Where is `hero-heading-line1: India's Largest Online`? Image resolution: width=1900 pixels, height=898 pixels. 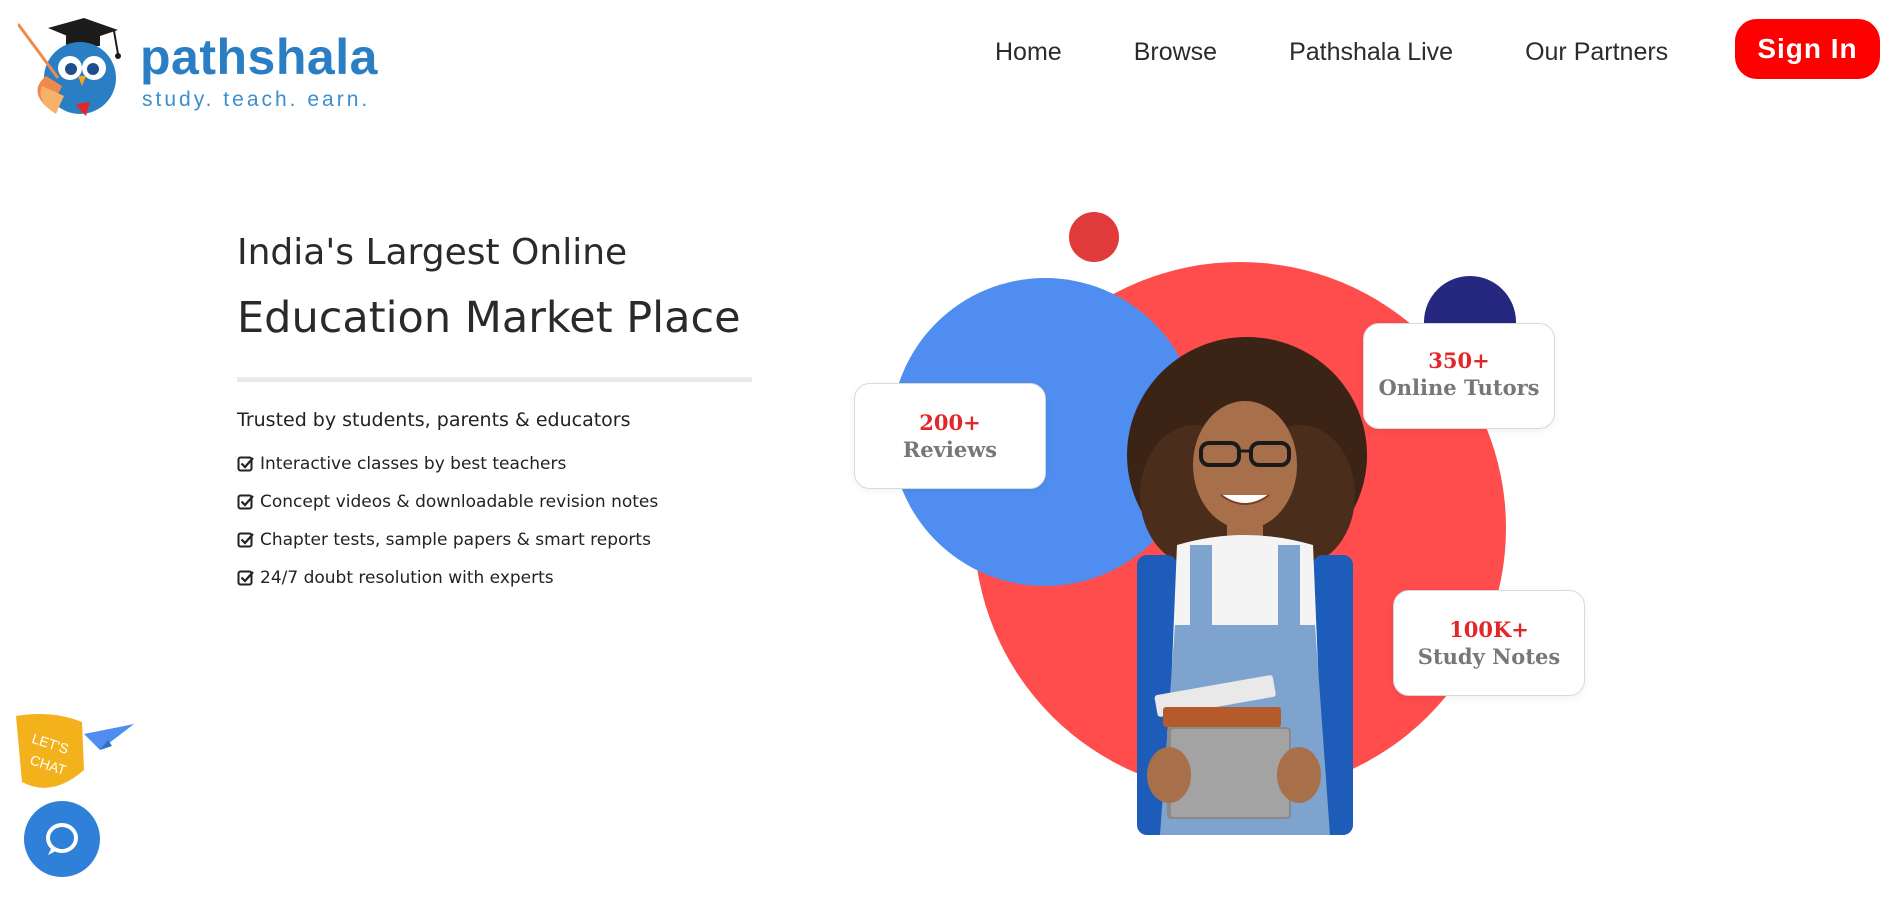 hero-heading-line1: India's Largest Online is located at coordinates (432, 252).